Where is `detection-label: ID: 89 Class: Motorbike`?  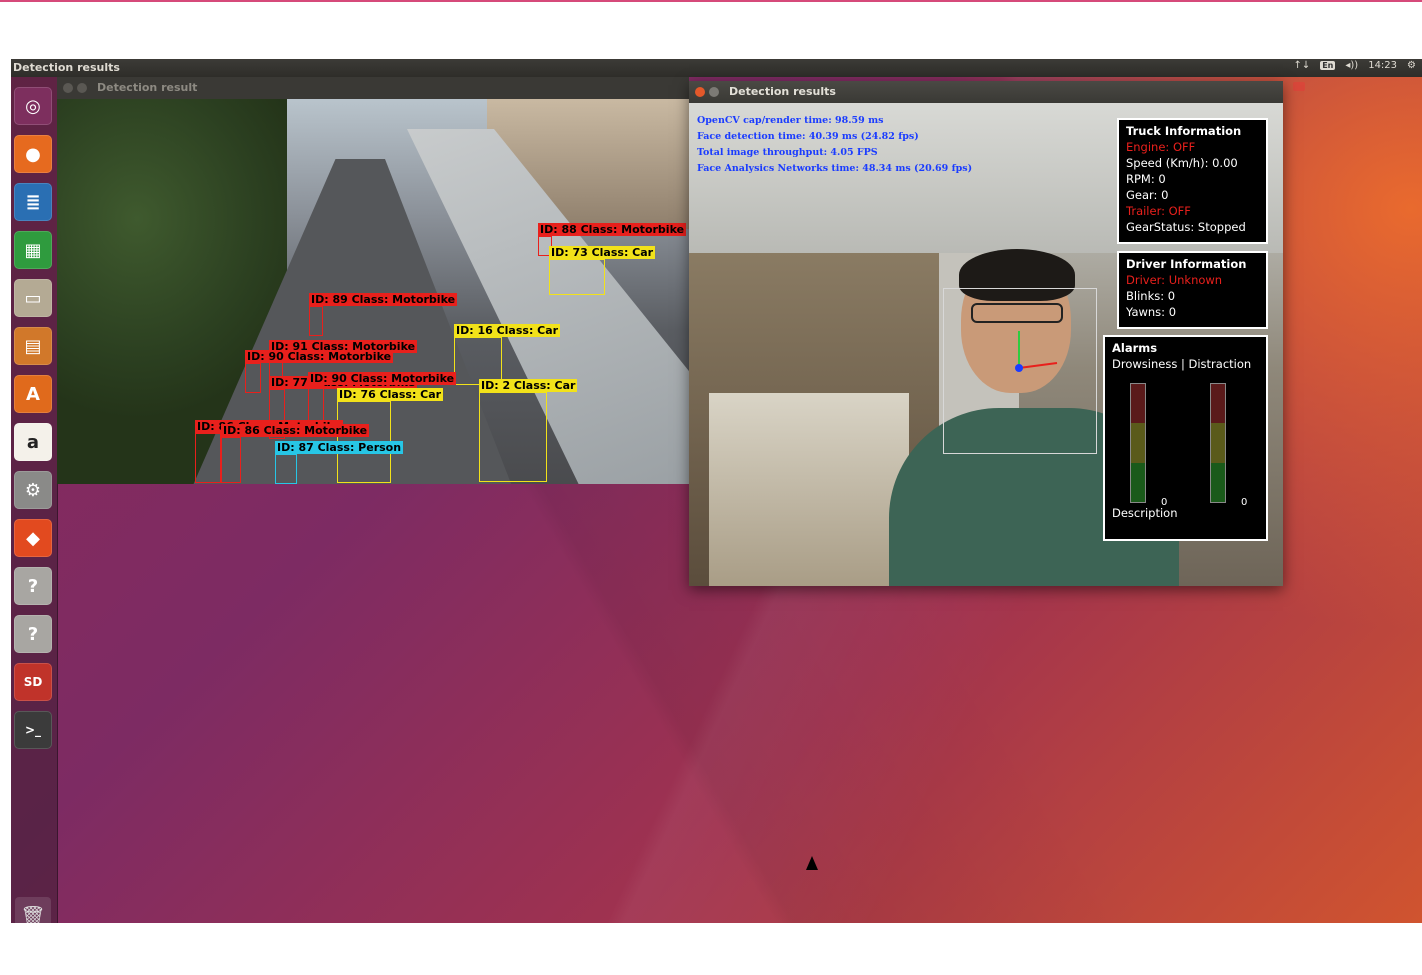
detection-label: ID: 89 Class: Motorbike is located at coordinates (383, 299).